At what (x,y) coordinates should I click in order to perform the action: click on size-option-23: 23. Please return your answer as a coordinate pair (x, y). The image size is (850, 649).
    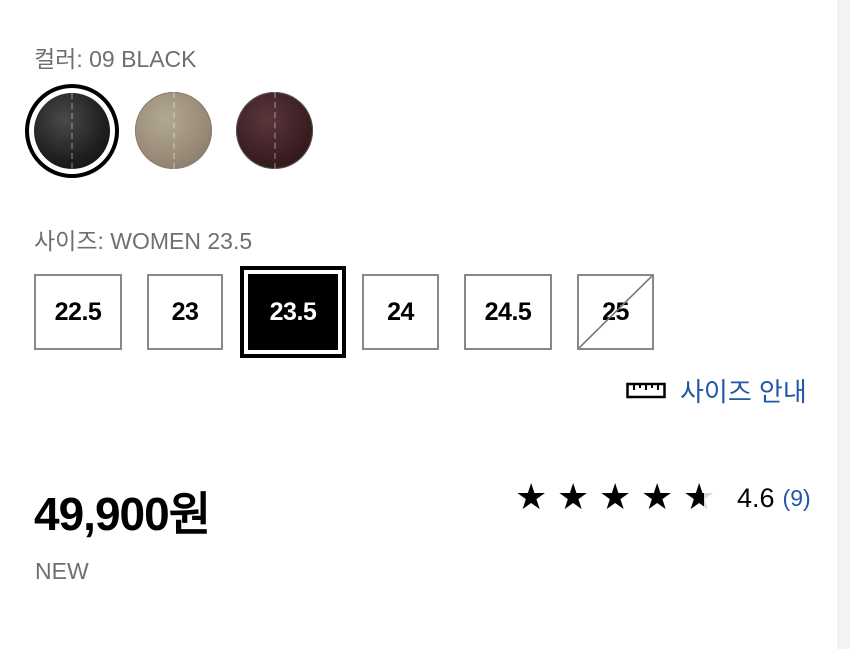
    Looking at the image, I should click on (185, 312).